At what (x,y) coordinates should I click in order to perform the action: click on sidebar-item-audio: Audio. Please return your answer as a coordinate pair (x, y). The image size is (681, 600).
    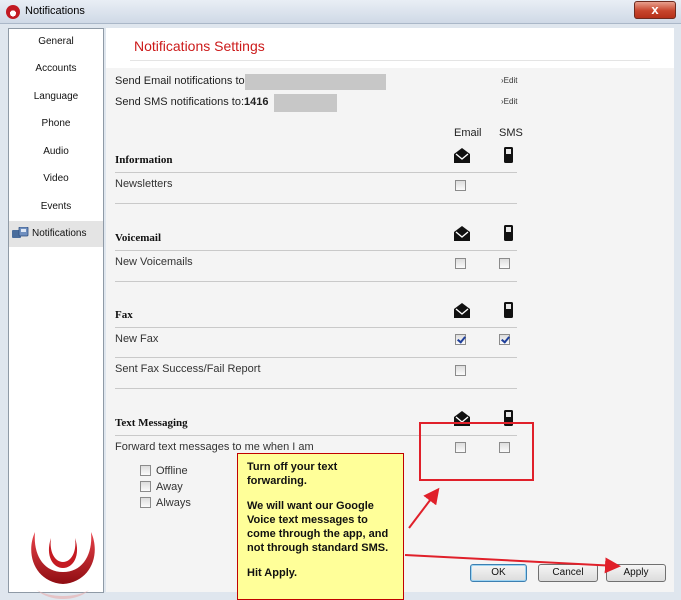
    Looking at the image, I should click on (56, 152).